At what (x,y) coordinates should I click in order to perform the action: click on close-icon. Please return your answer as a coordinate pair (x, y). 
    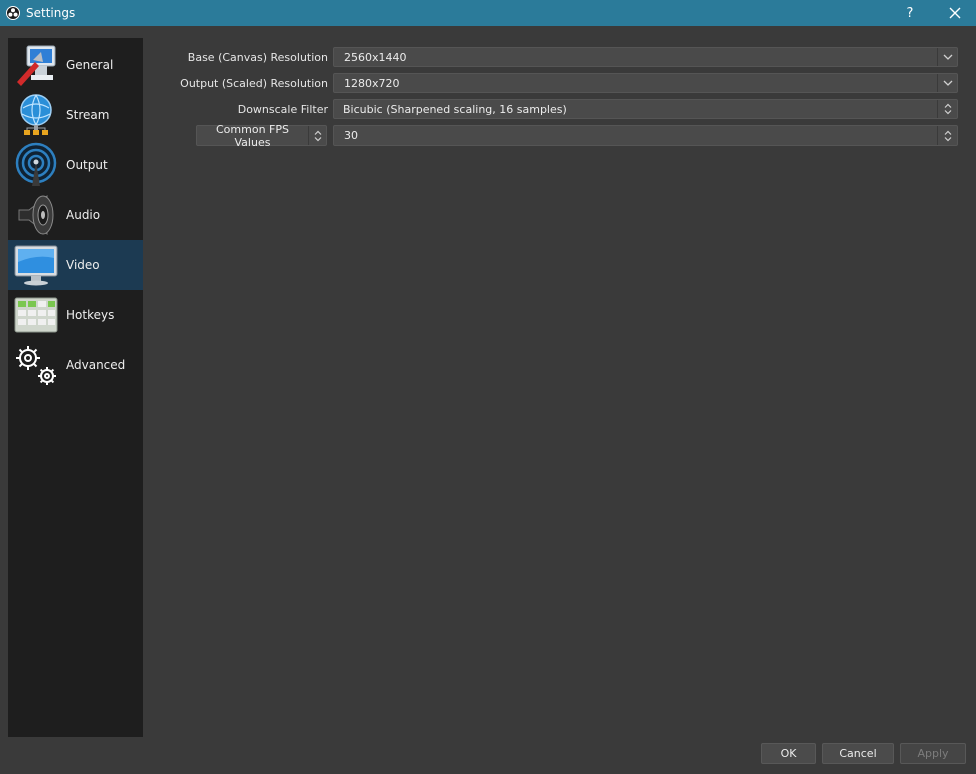
    Looking at the image, I should click on (955, 13).